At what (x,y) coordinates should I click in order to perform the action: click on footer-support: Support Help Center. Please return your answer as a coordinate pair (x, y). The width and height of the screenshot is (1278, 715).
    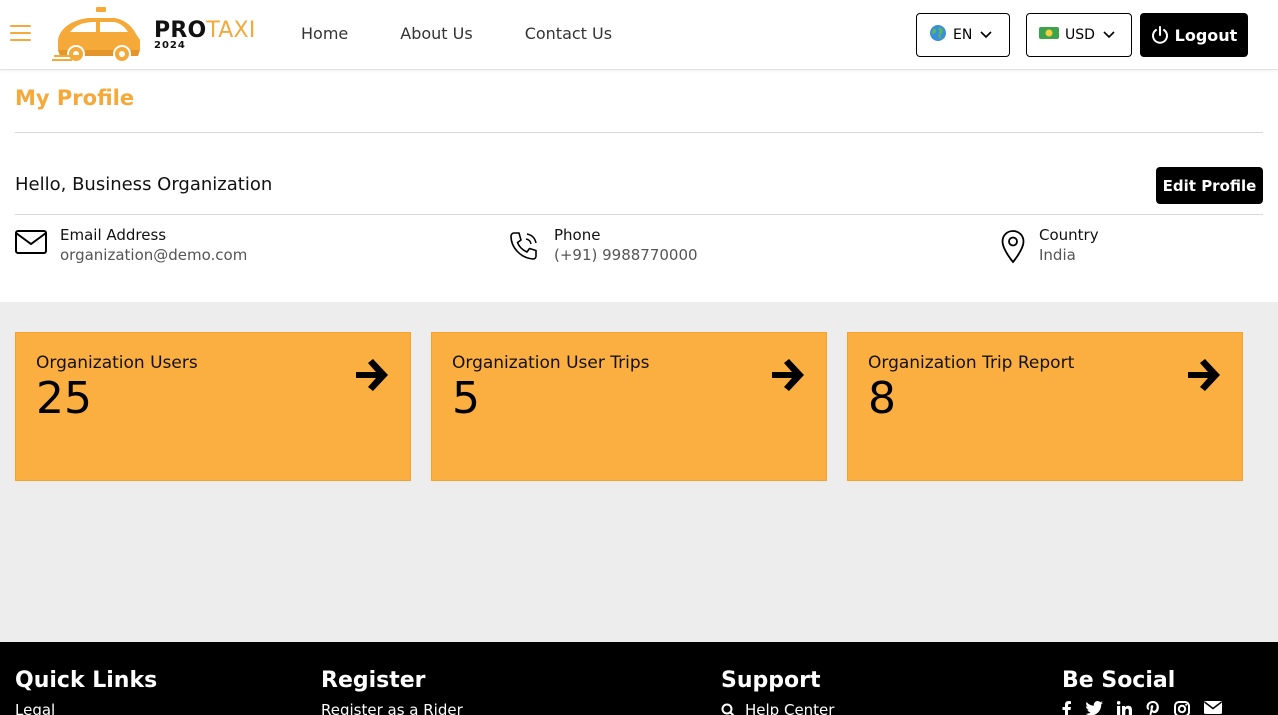
    Looking at the image, I should click on (777, 691).